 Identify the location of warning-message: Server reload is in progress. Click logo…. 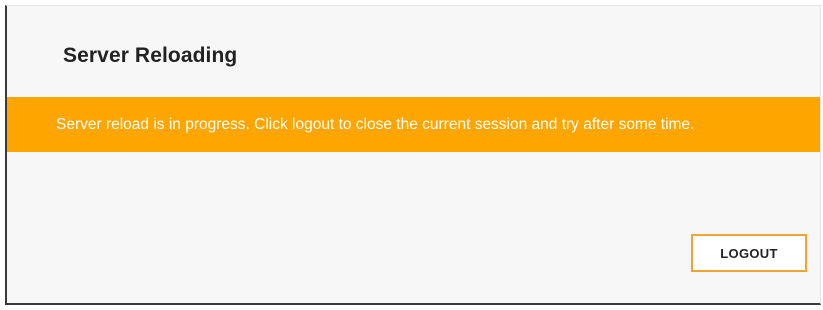
(375, 124).